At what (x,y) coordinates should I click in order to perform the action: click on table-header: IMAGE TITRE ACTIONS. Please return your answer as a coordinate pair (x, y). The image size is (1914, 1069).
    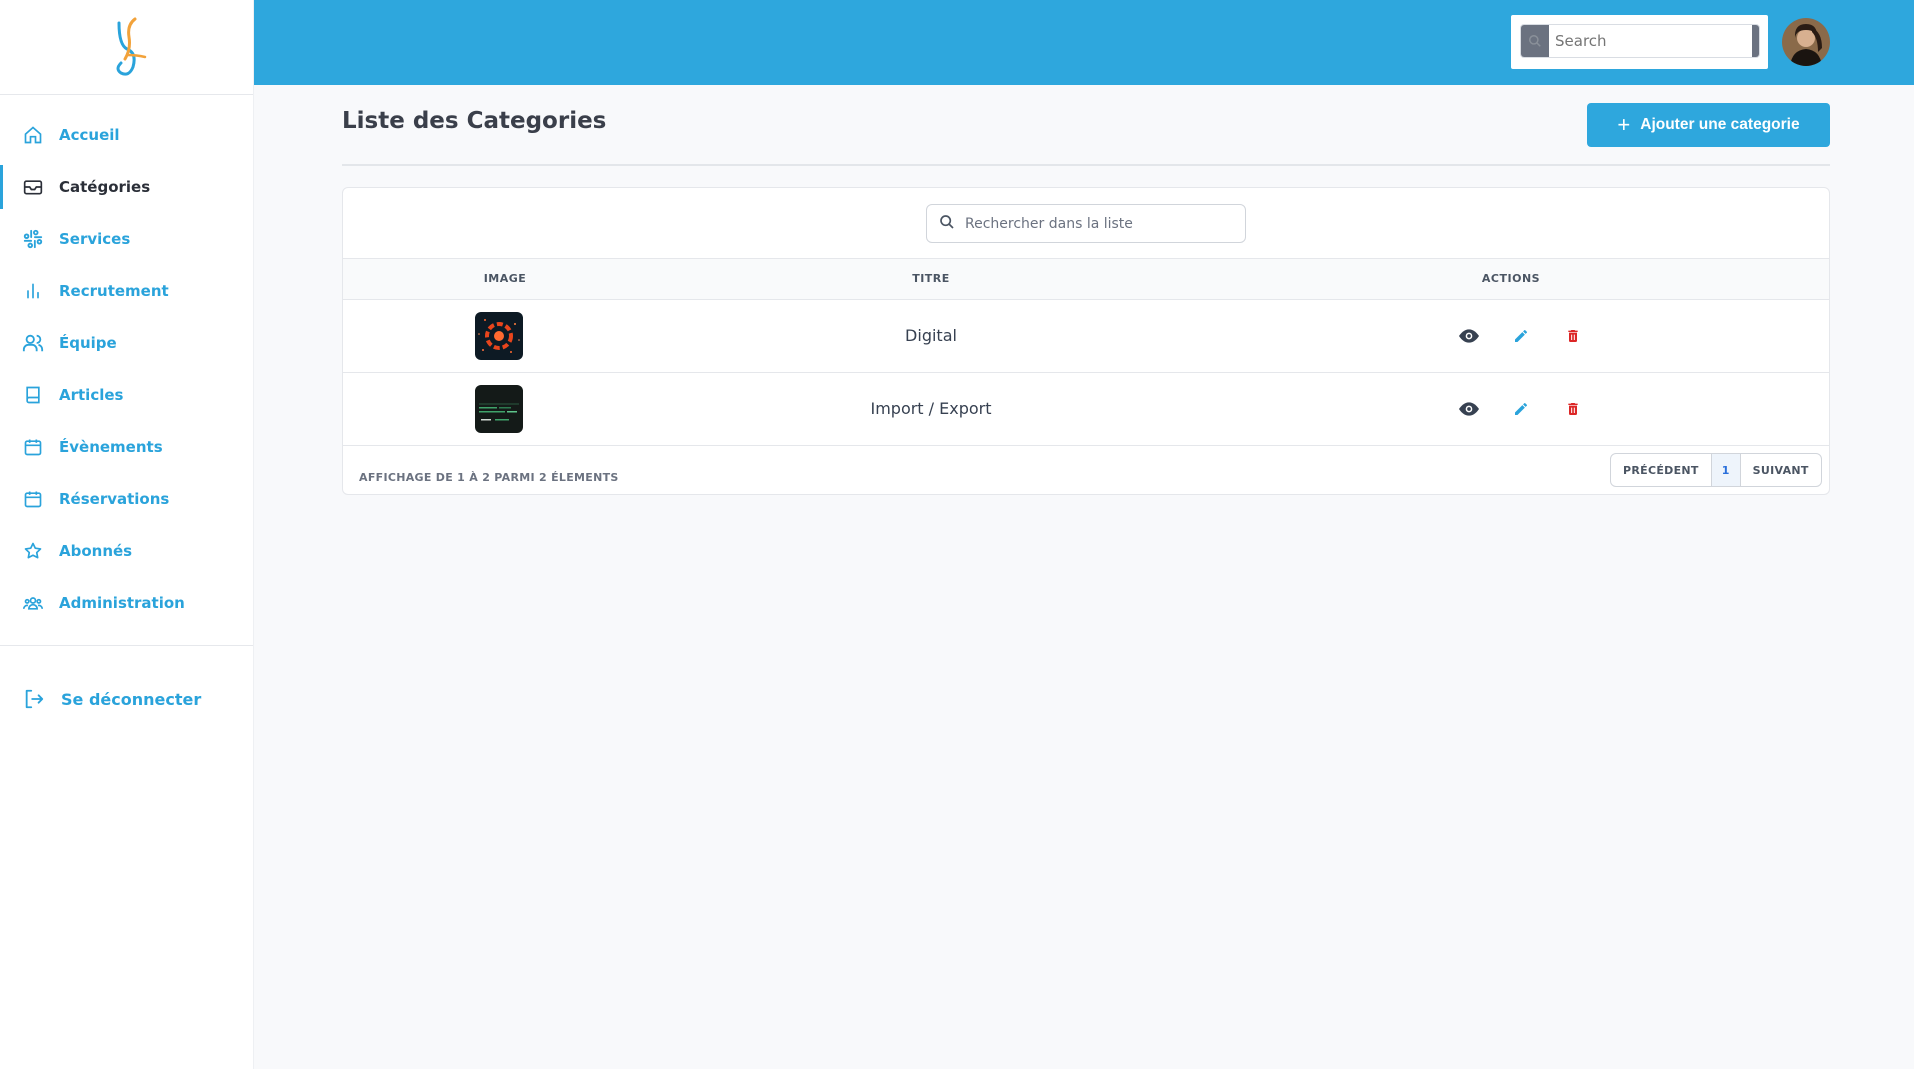
    Looking at the image, I should click on (1086, 279).